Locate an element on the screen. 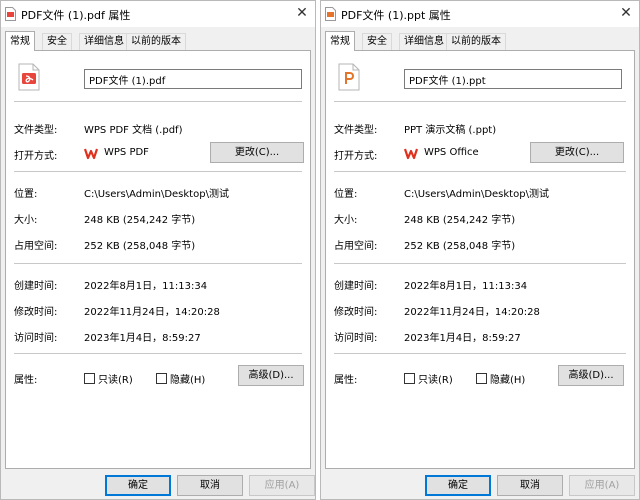 Image resolution: width=640 pixels, height=500 pixels. open-with-app: WPS PDF is located at coordinates (126, 152).